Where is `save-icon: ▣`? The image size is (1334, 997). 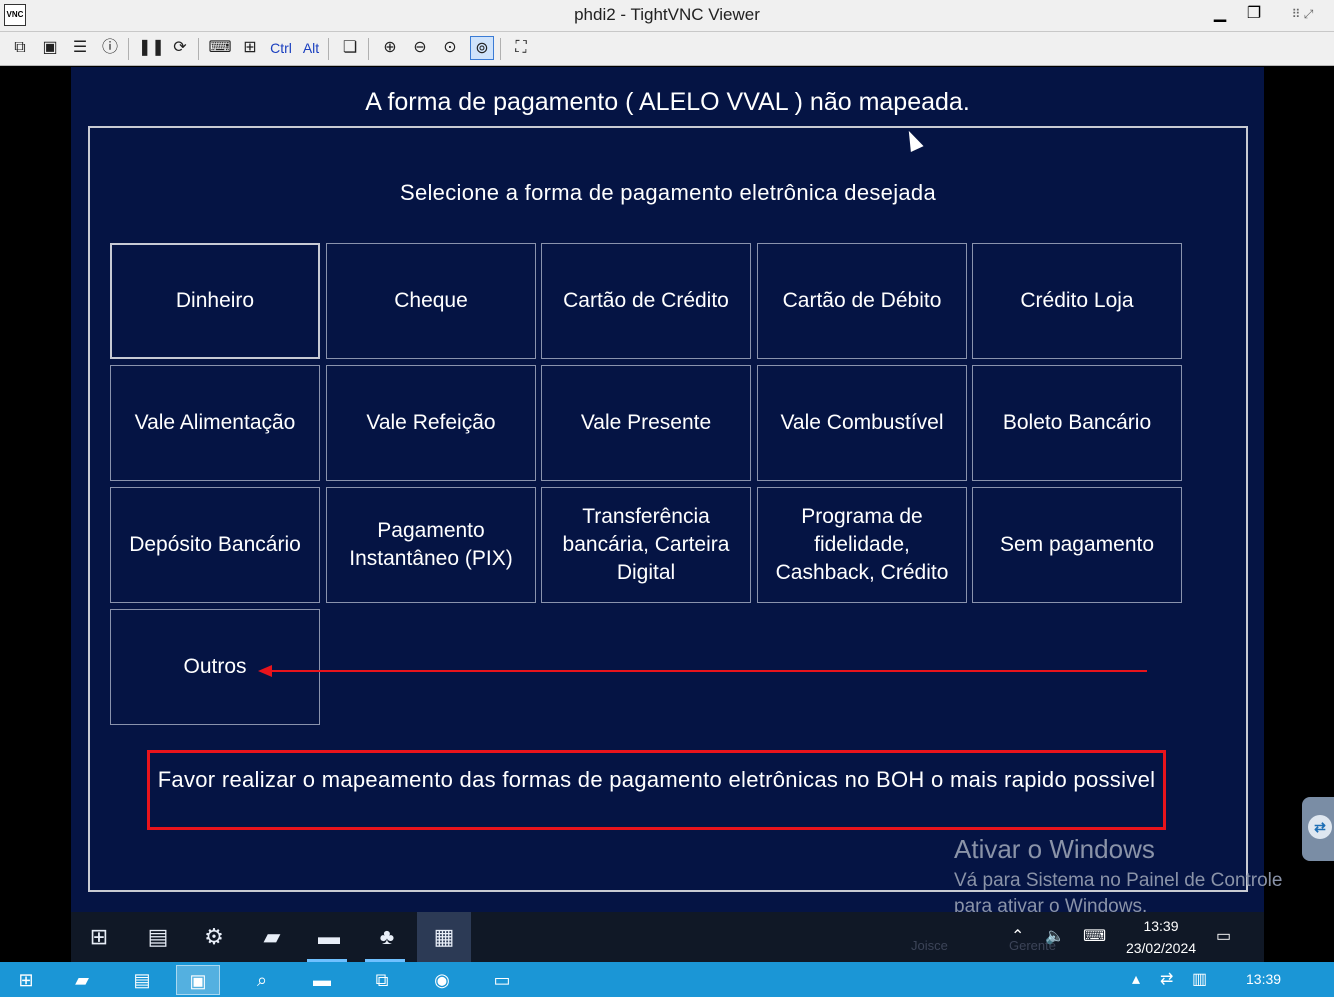 save-icon: ▣ is located at coordinates (50, 48).